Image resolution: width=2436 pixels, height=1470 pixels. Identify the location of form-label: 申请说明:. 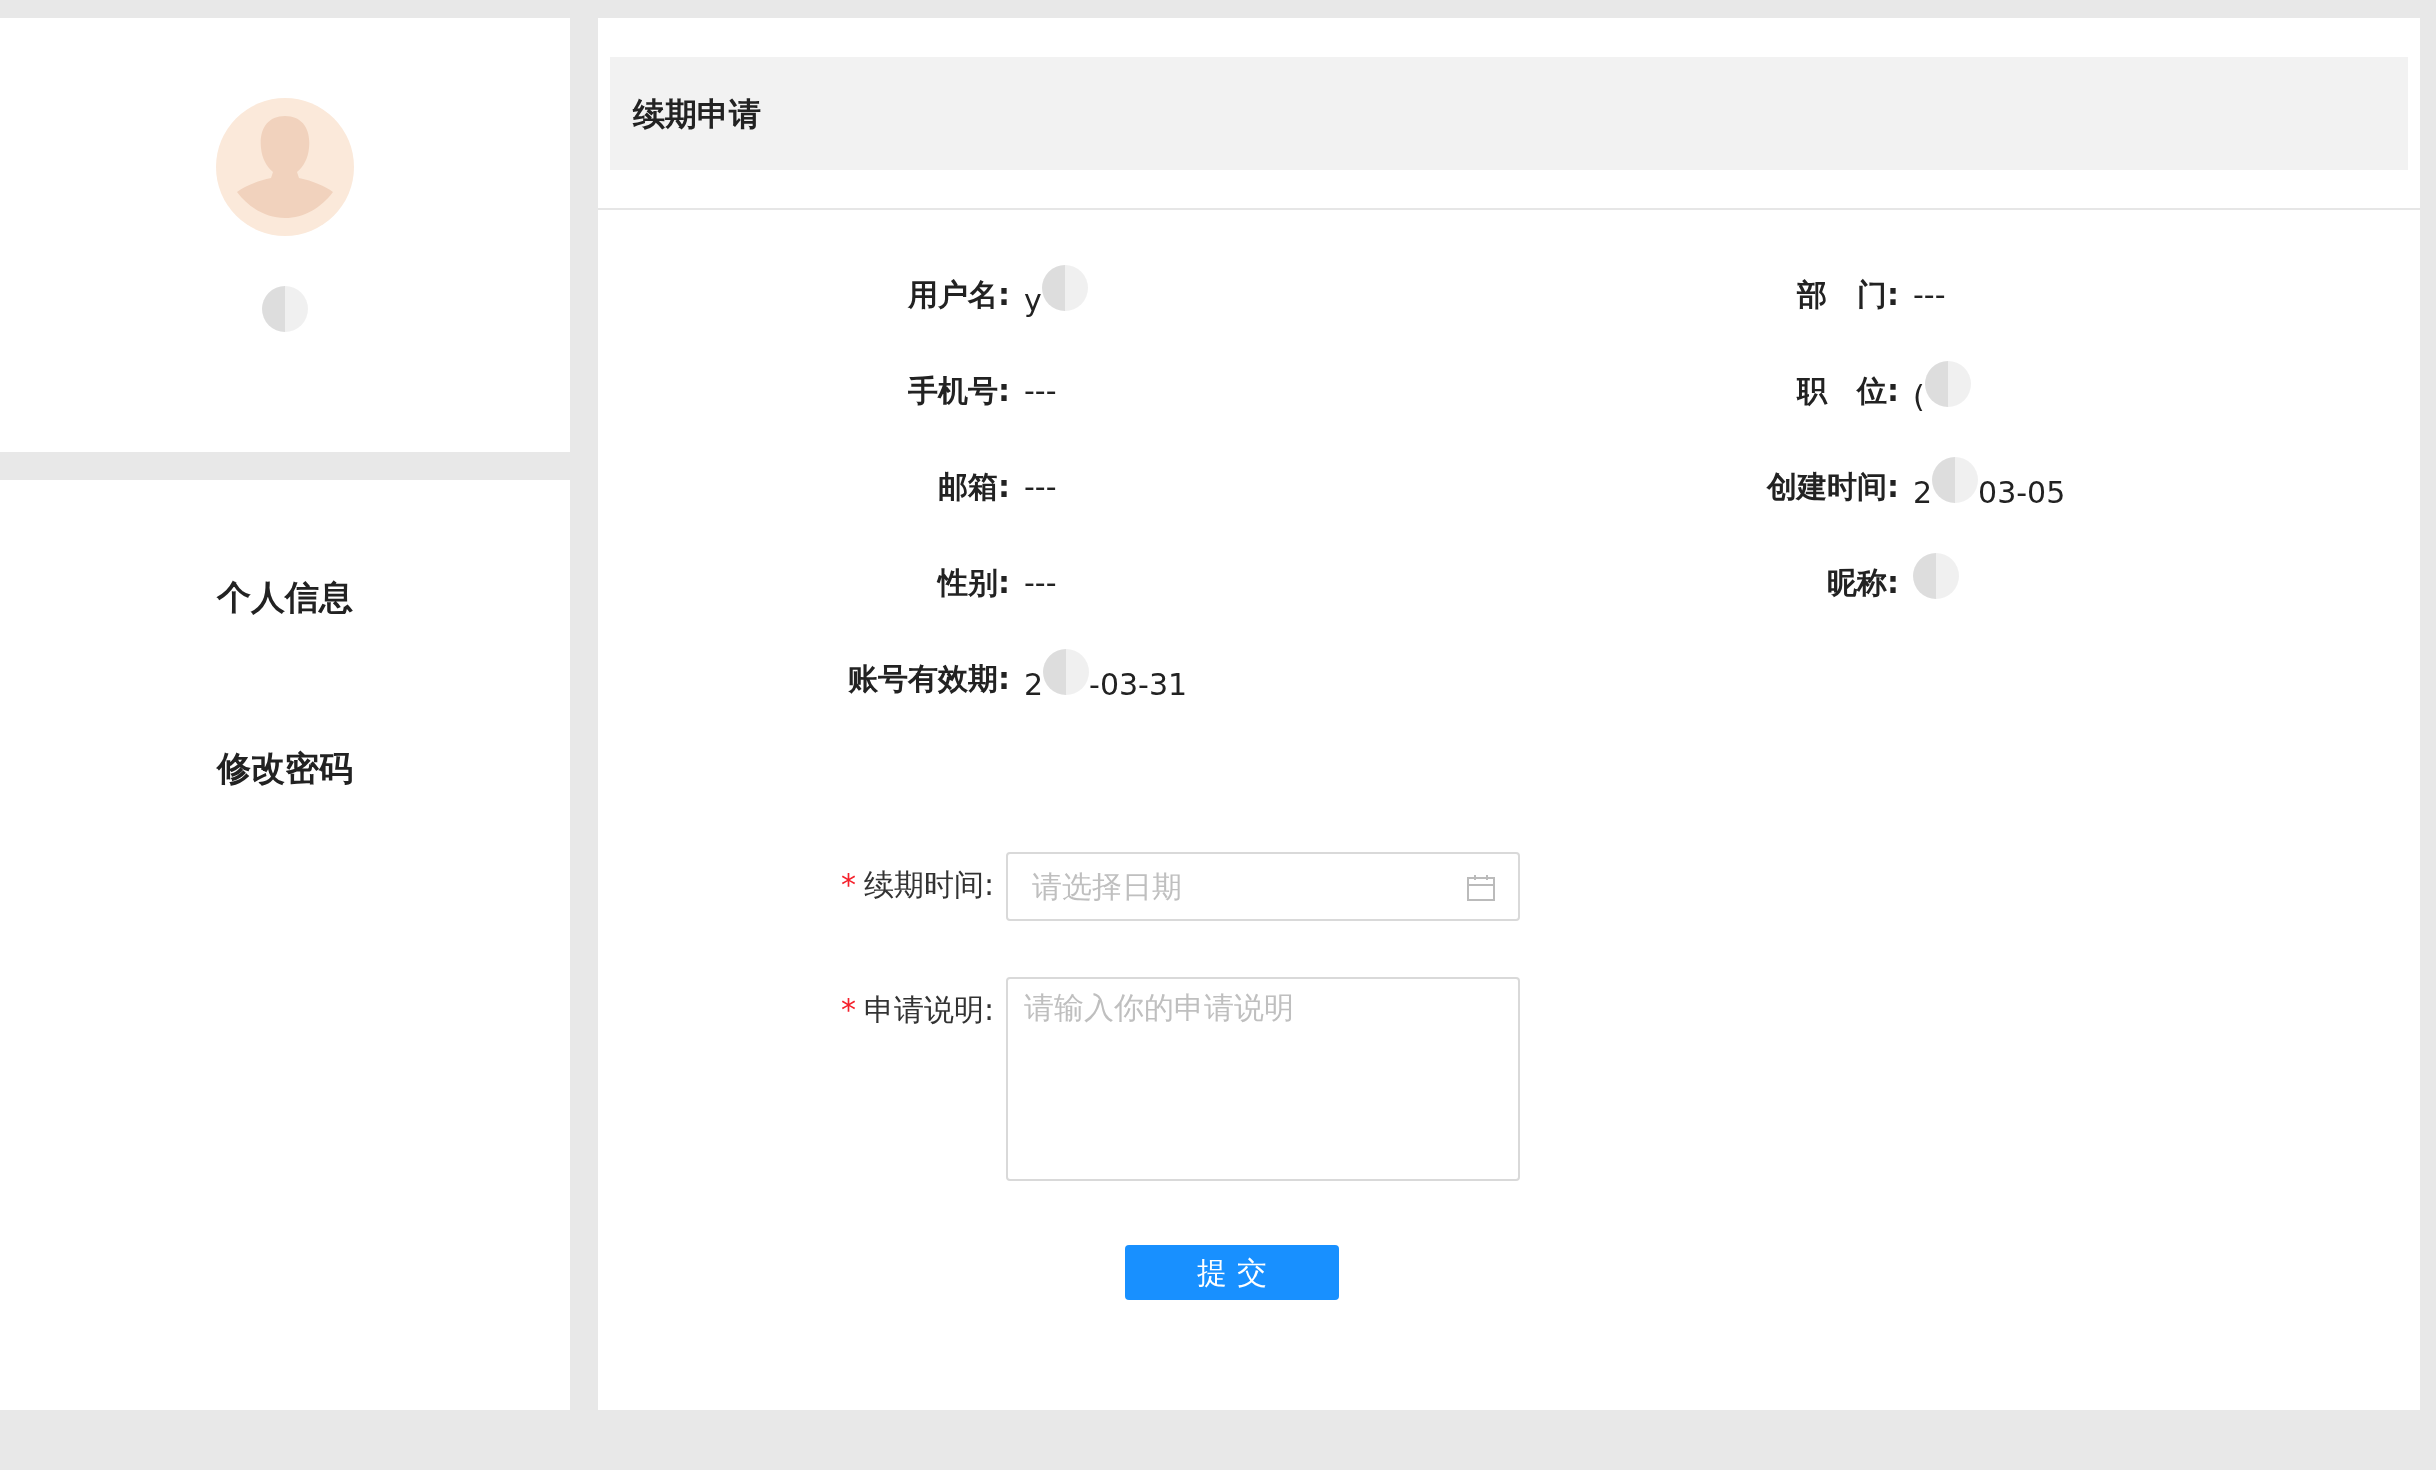
(928, 1009).